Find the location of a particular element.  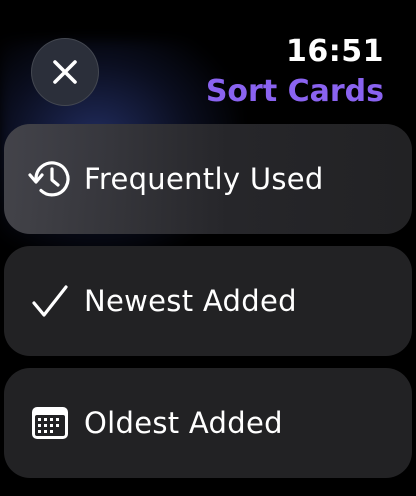

close-icon is located at coordinates (65, 72).